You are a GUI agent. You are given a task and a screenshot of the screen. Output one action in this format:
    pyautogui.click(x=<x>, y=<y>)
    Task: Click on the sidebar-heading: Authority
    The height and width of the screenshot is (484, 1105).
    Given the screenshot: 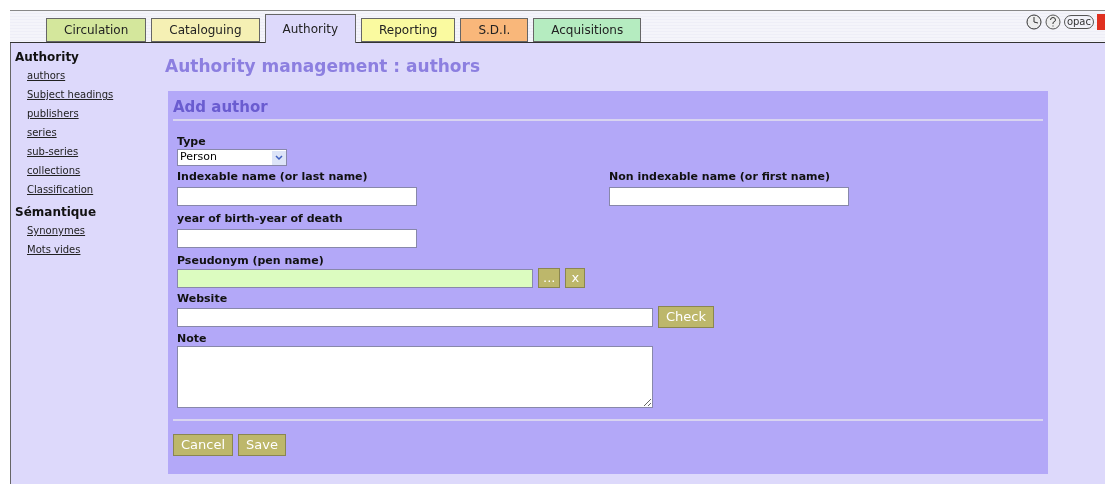 What is the action you would take?
    pyautogui.click(x=47, y=57)
    